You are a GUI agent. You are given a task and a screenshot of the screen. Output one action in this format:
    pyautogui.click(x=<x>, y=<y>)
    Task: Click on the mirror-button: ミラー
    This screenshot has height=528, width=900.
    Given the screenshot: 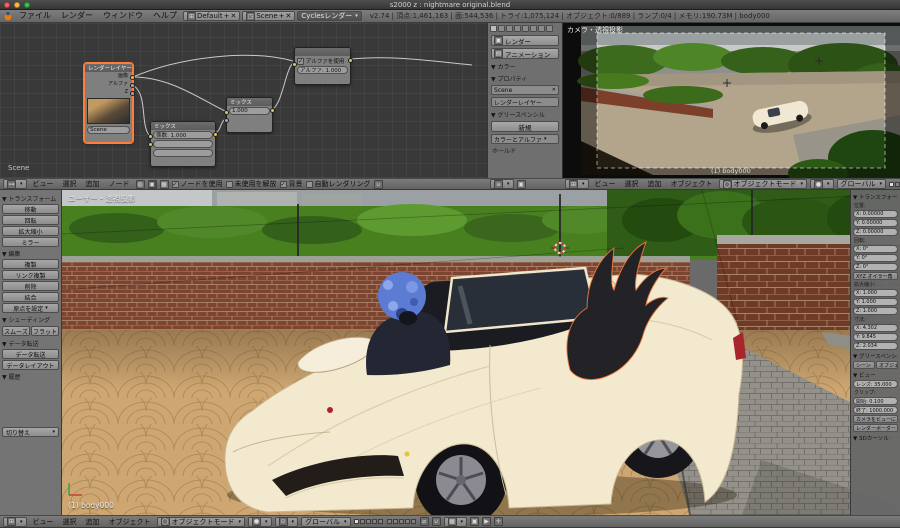 What is the action you would take?
    pyautogui.click(x=30, y=242)
    